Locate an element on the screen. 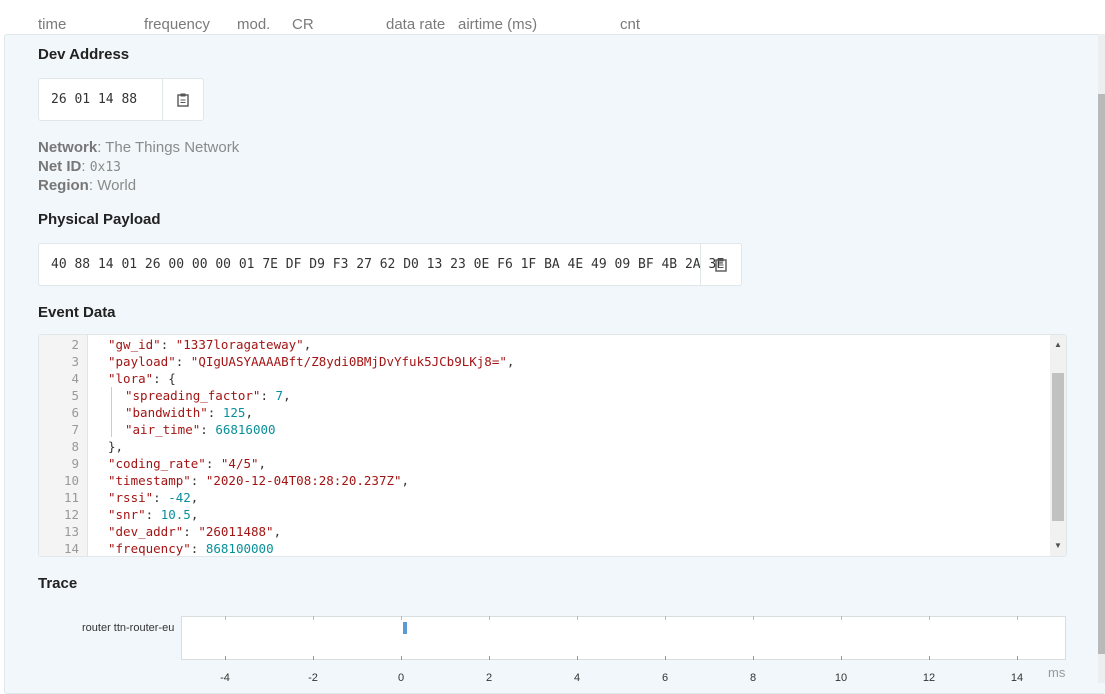  json-key: "payload" is located at coordinates (142, 361).